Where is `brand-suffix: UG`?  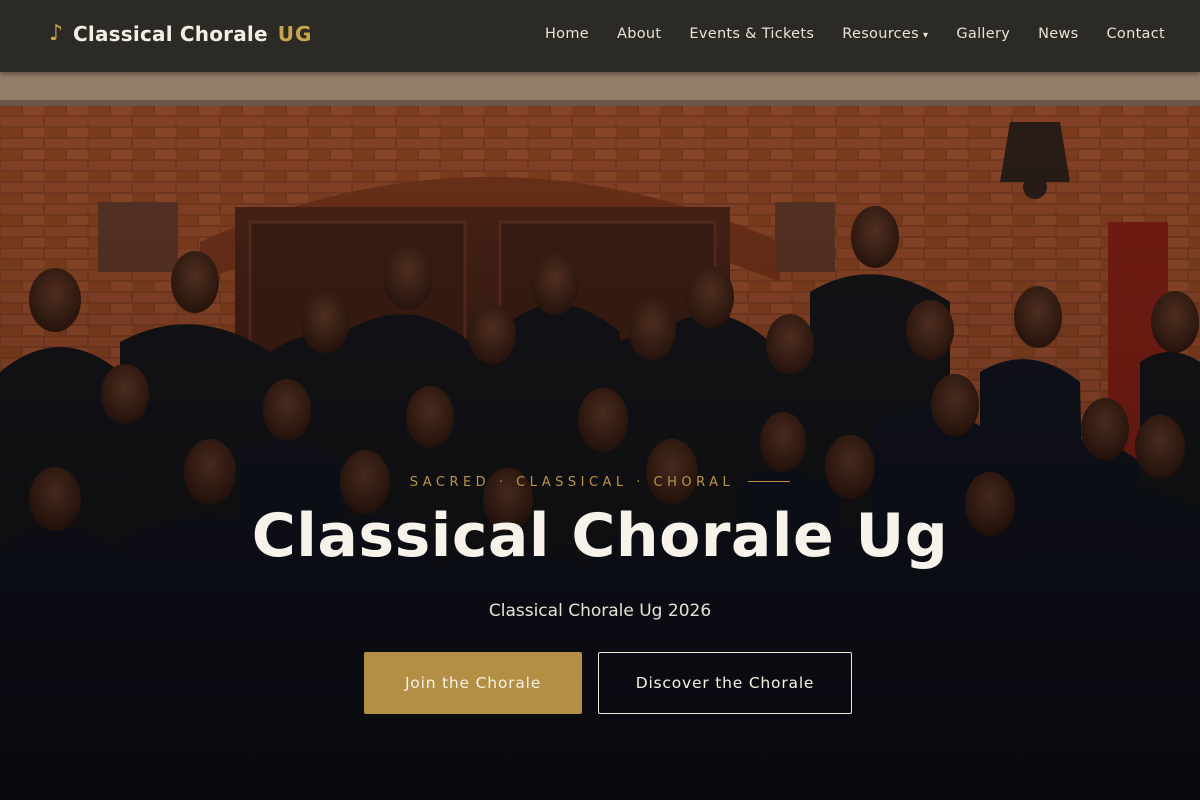
brand-suffix: UG is located at coordinates (295, 34).